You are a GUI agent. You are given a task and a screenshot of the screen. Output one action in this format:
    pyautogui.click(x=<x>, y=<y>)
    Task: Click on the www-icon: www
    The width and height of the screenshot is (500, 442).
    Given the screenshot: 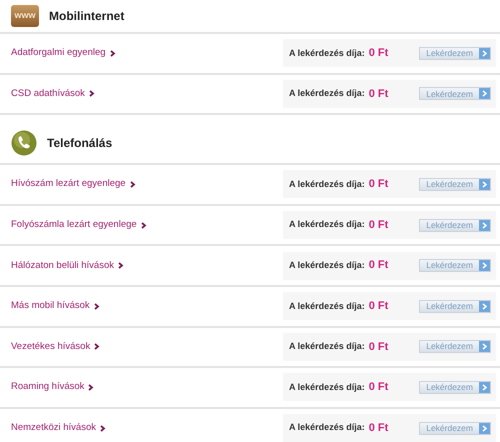 What is the action you would take?
    pyautogui.click(x=25, y=16)
    